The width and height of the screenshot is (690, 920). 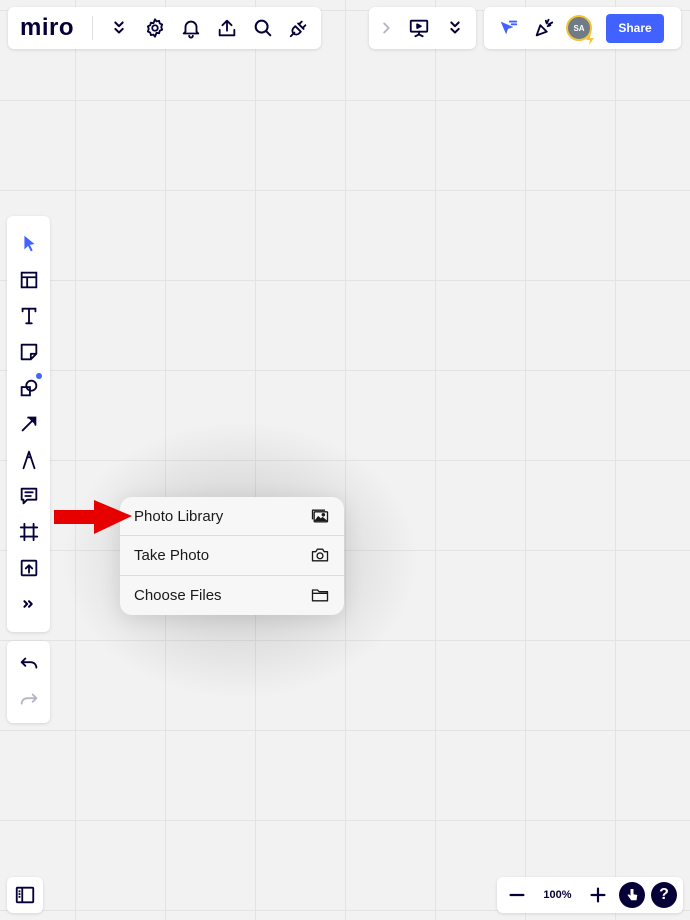 I want to click on presentation-icon, so click(x=419, y=28).